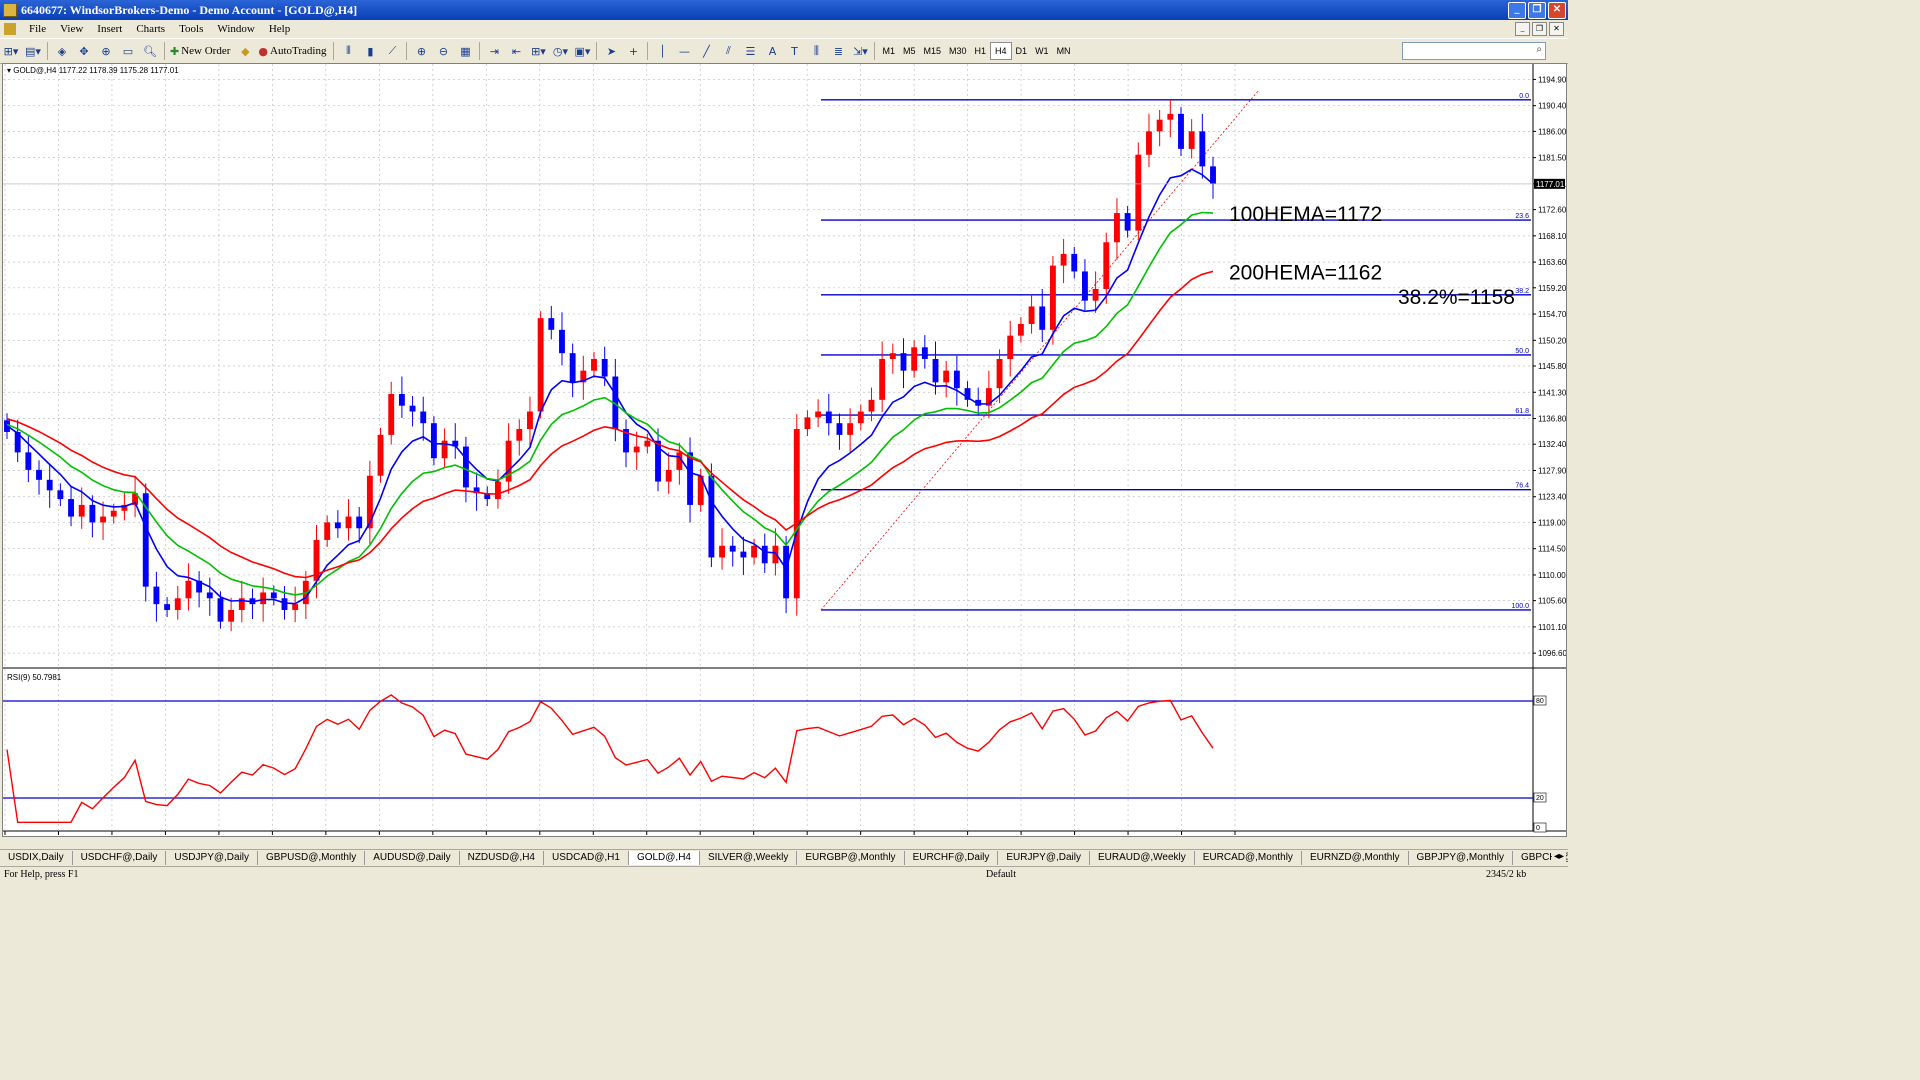 The height and width of the screenshot is (1080, 1920). Describe the element at coordinates (150, 29) in the screenshot. I see `menu-charts: Charts` at that location.